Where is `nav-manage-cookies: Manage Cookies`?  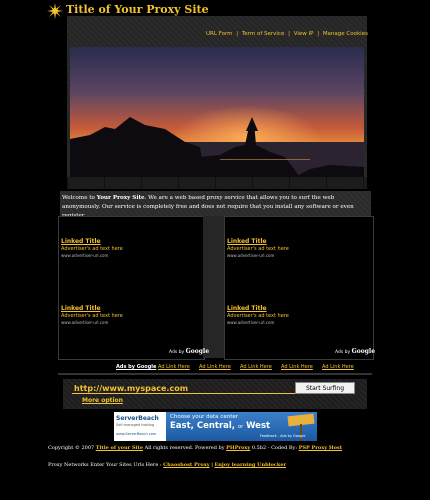 nav-manage-cookies: Manage Cookies is located at coordinates (345, 34).